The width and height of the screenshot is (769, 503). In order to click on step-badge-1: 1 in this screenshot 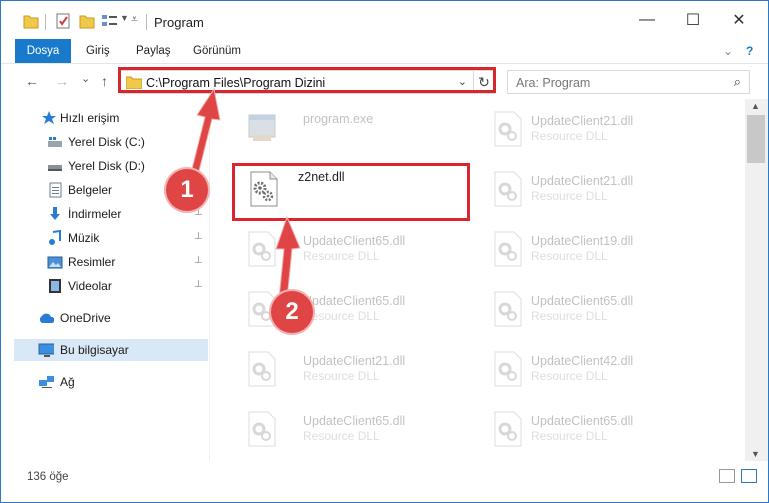, I will do `click(187, 190)`.